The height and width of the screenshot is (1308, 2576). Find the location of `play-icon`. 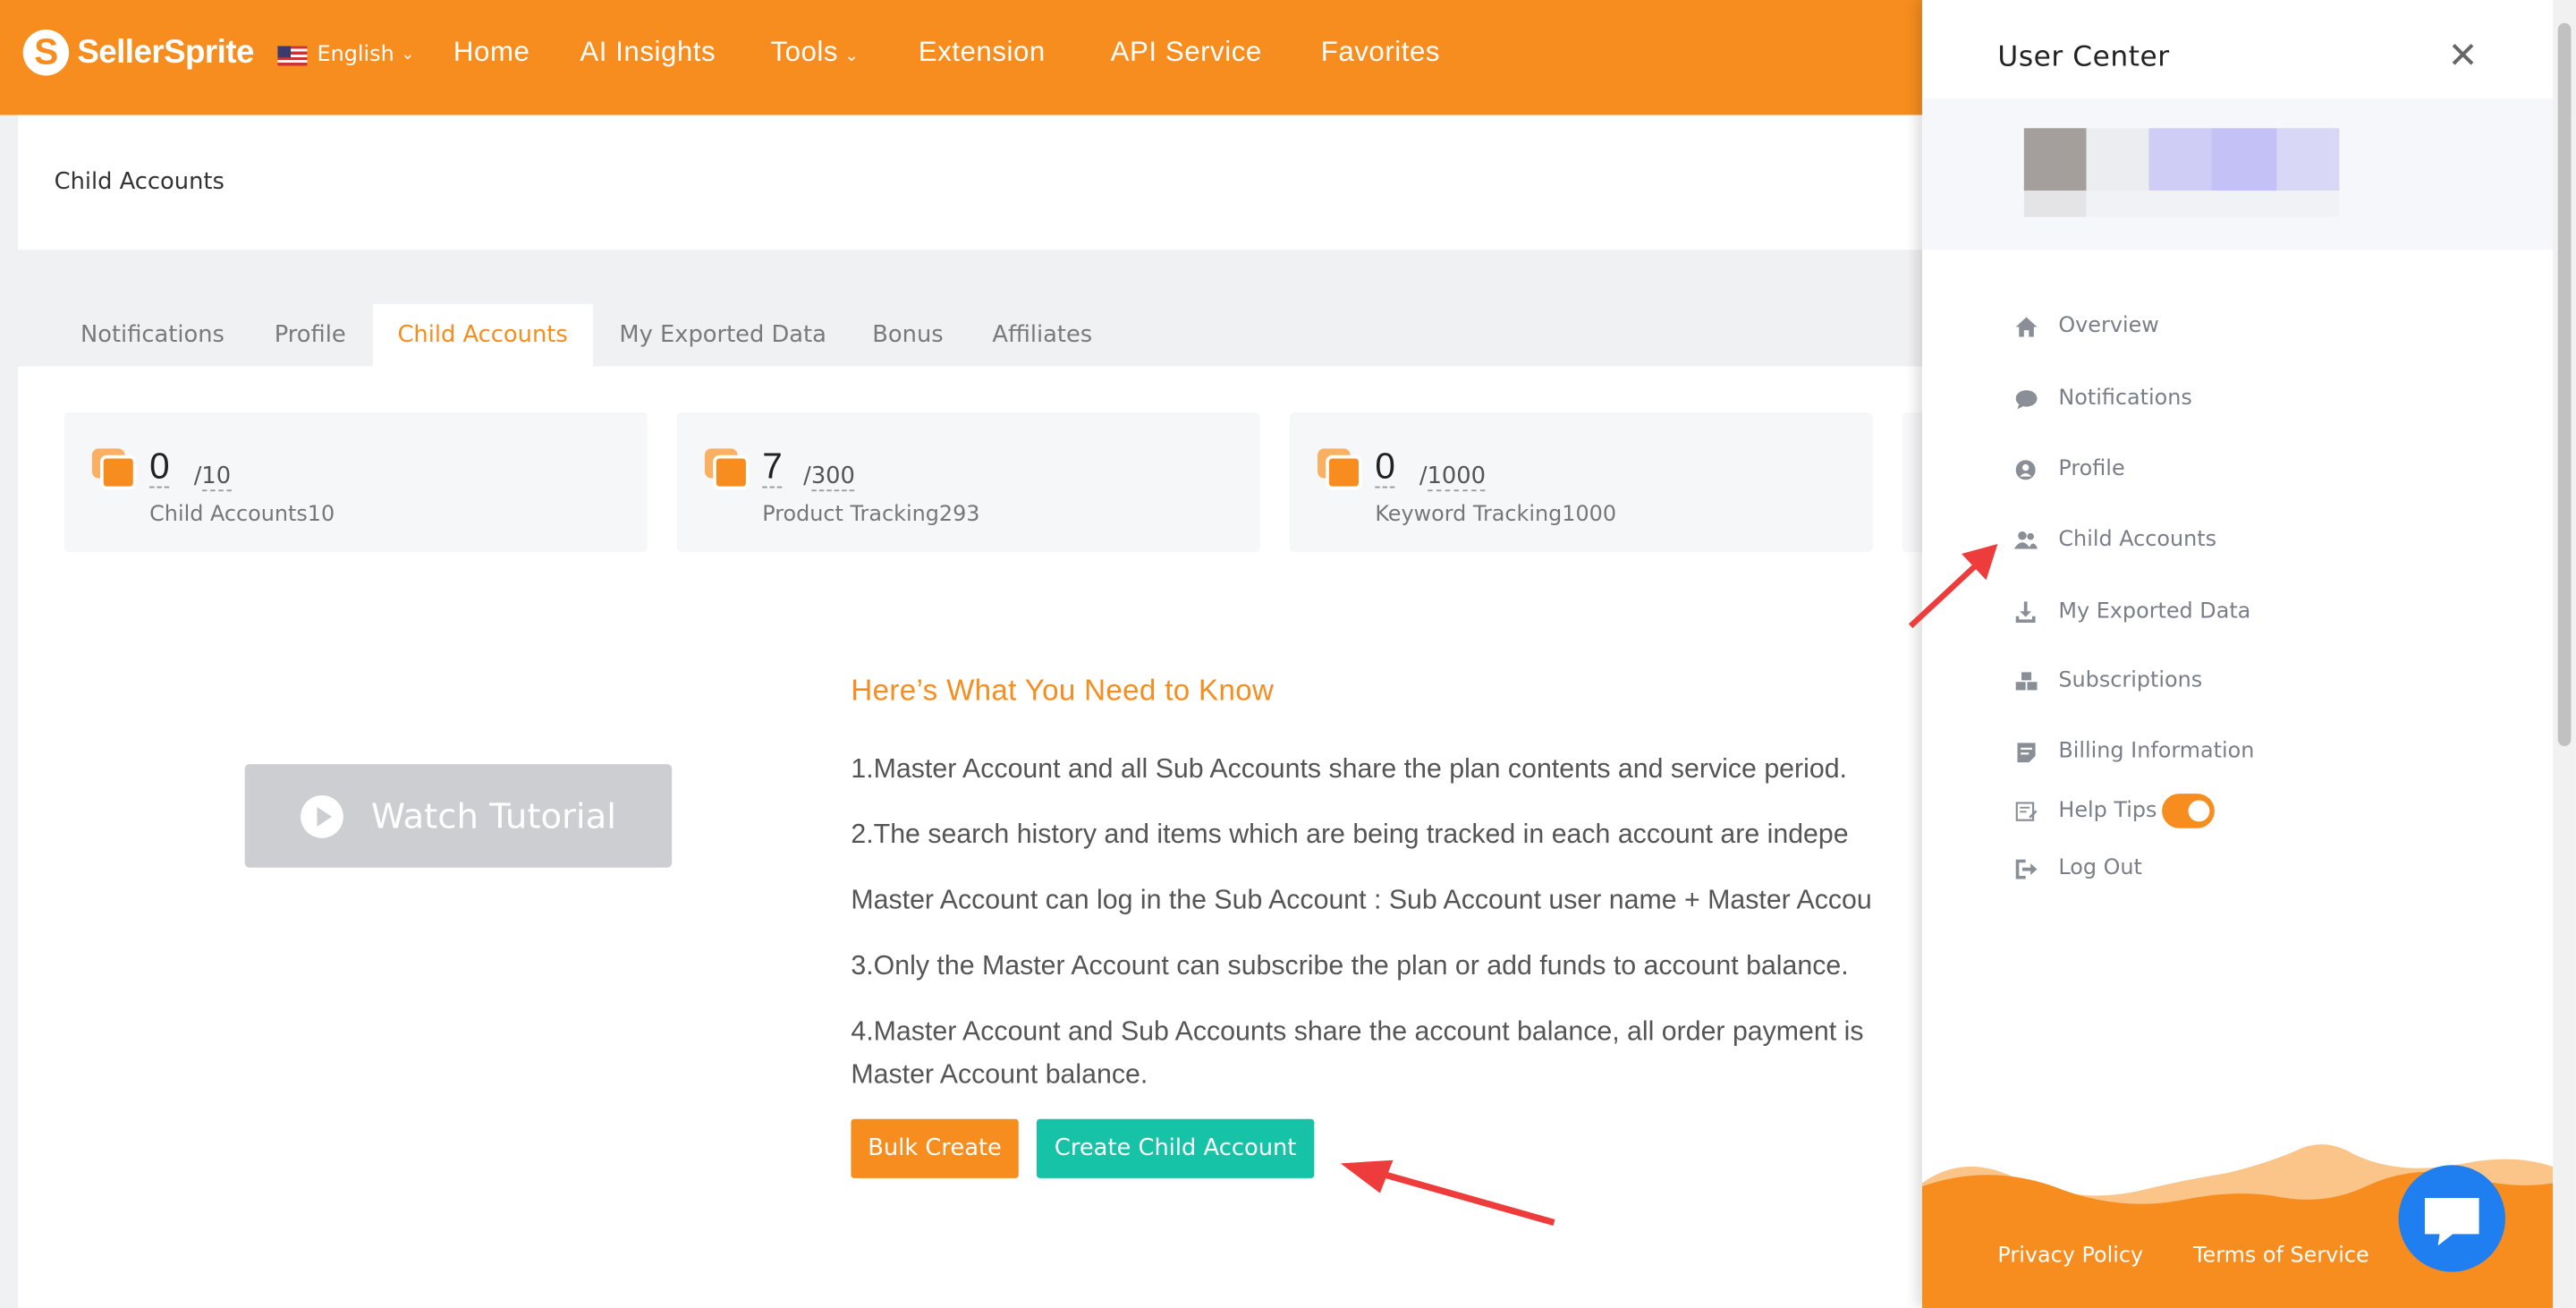

play-icon is located at coordinates (321, 815).